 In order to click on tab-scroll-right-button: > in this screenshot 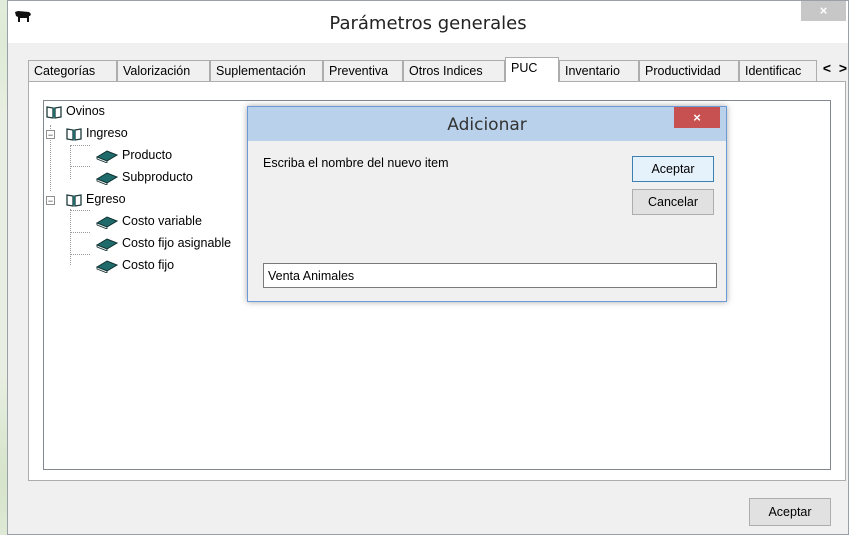, I will do `click(842, 68)`.